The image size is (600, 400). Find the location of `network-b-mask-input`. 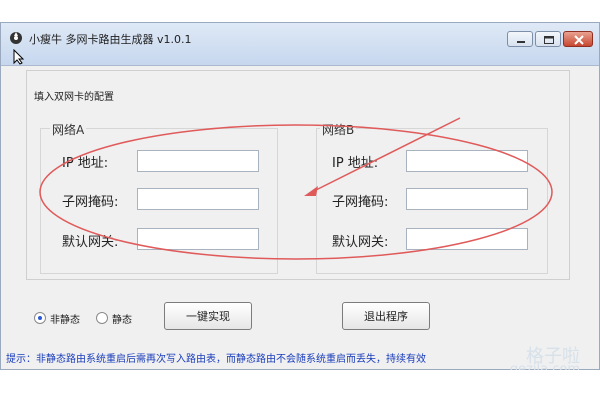

network-b-mask-input is located at coordinates (467, 200).